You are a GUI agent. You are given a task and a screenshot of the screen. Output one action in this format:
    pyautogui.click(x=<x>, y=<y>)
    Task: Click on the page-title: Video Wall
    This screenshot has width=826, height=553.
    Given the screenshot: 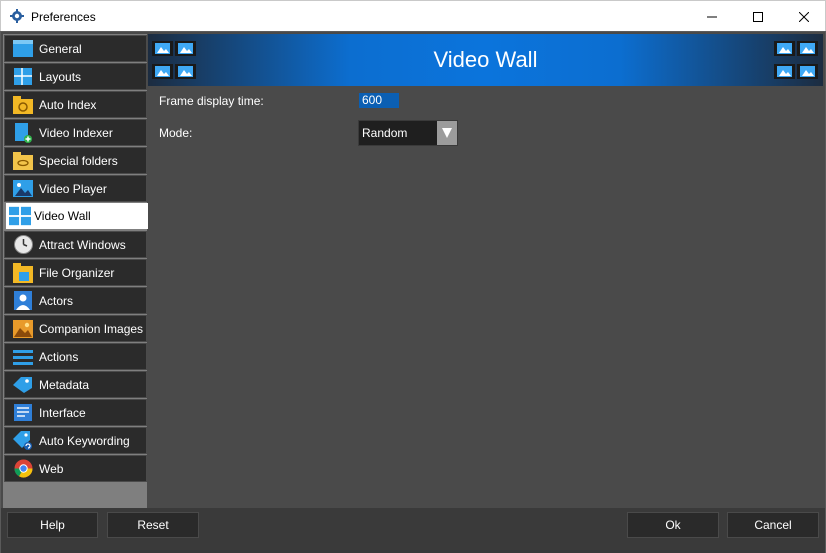 What is the action you would take?
    pyautogui.click(x=485, y=59)
    